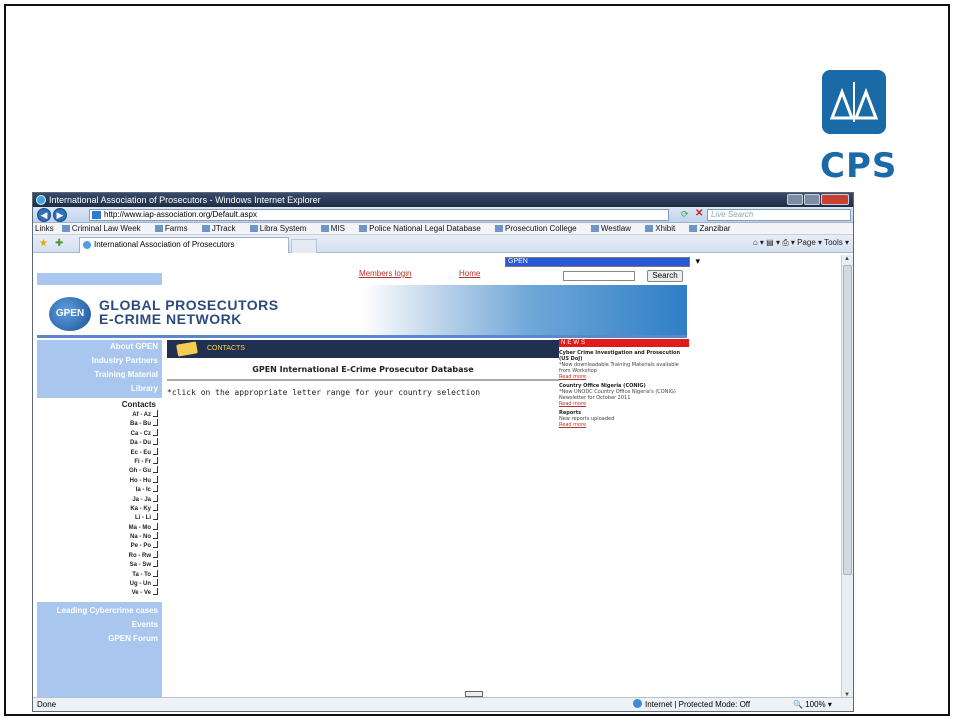 The width and height of the screenshot is (954, 720). What do you see at coordinates (99, 574) in the screenshot?
I see `range-link: Ta - To` at bounding box center [99, 574].